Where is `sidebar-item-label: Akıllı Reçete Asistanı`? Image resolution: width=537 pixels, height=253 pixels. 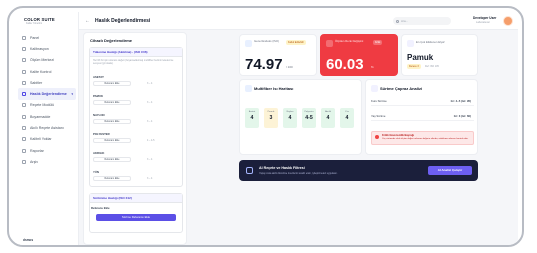 sidebar-item-label: Akıllı Reçete Asistanı is located at coordinates (47, 128).